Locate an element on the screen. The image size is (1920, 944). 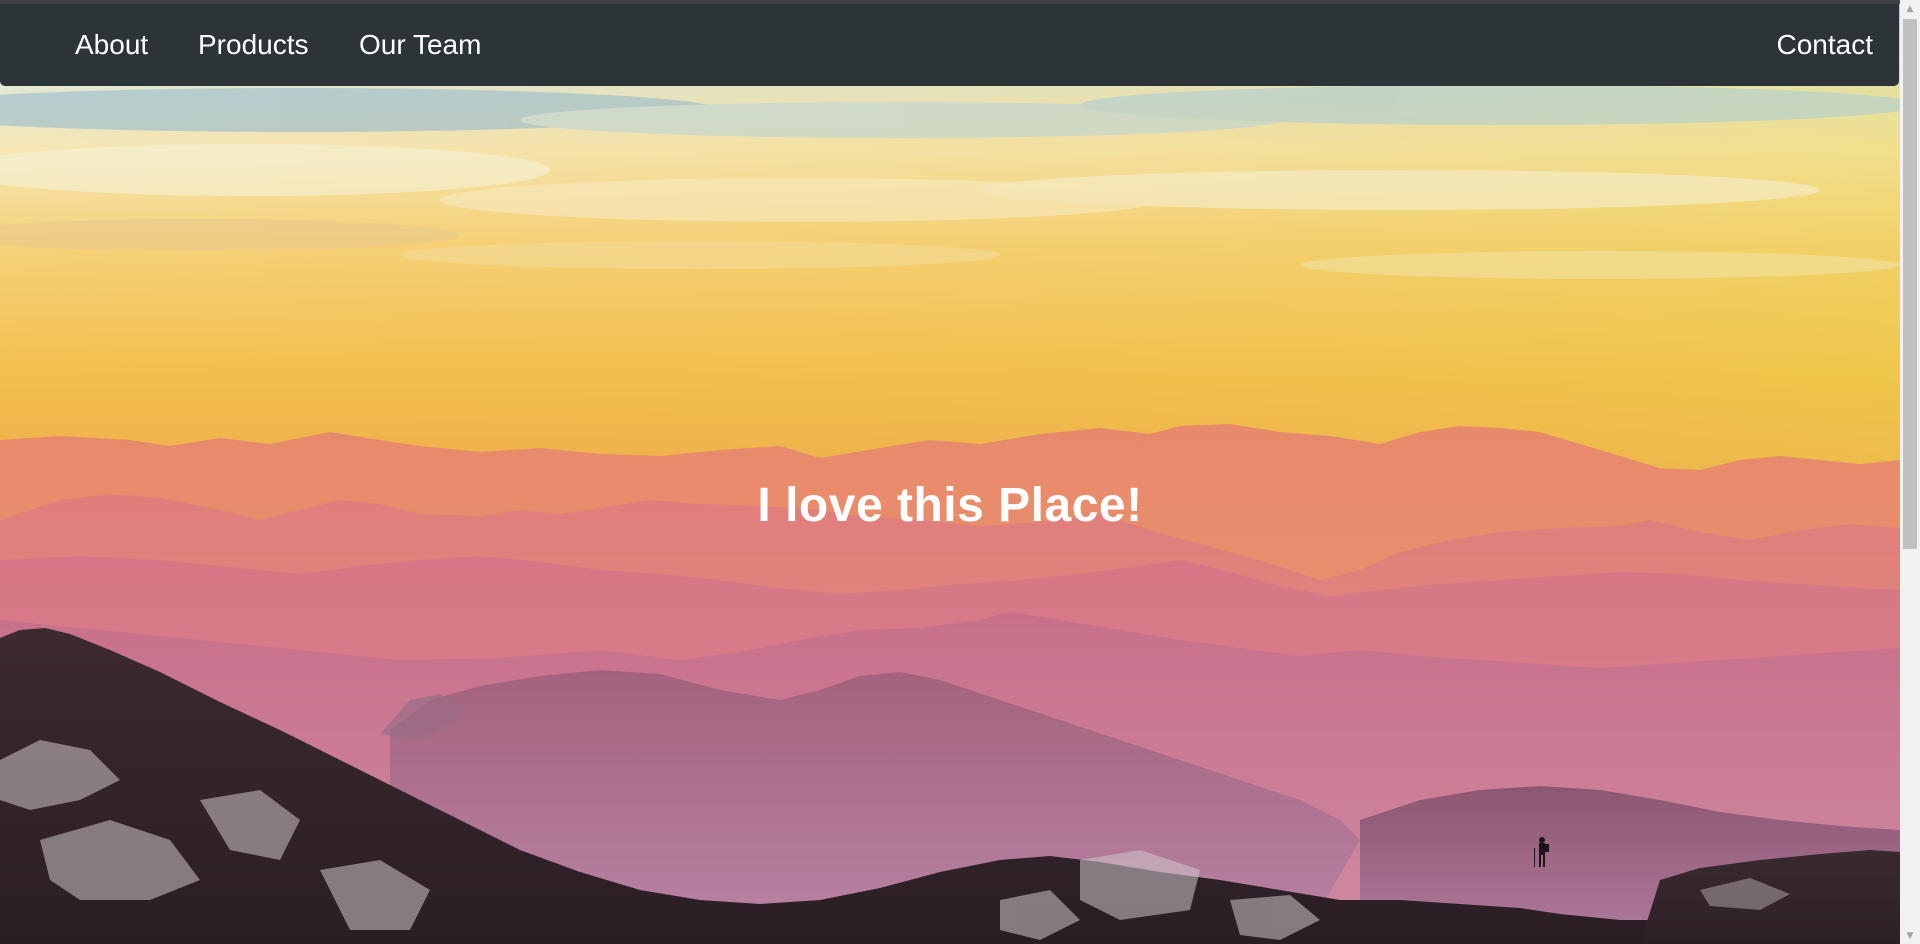
hero-headline: I love this Place! is located at coordinates (950, 506).